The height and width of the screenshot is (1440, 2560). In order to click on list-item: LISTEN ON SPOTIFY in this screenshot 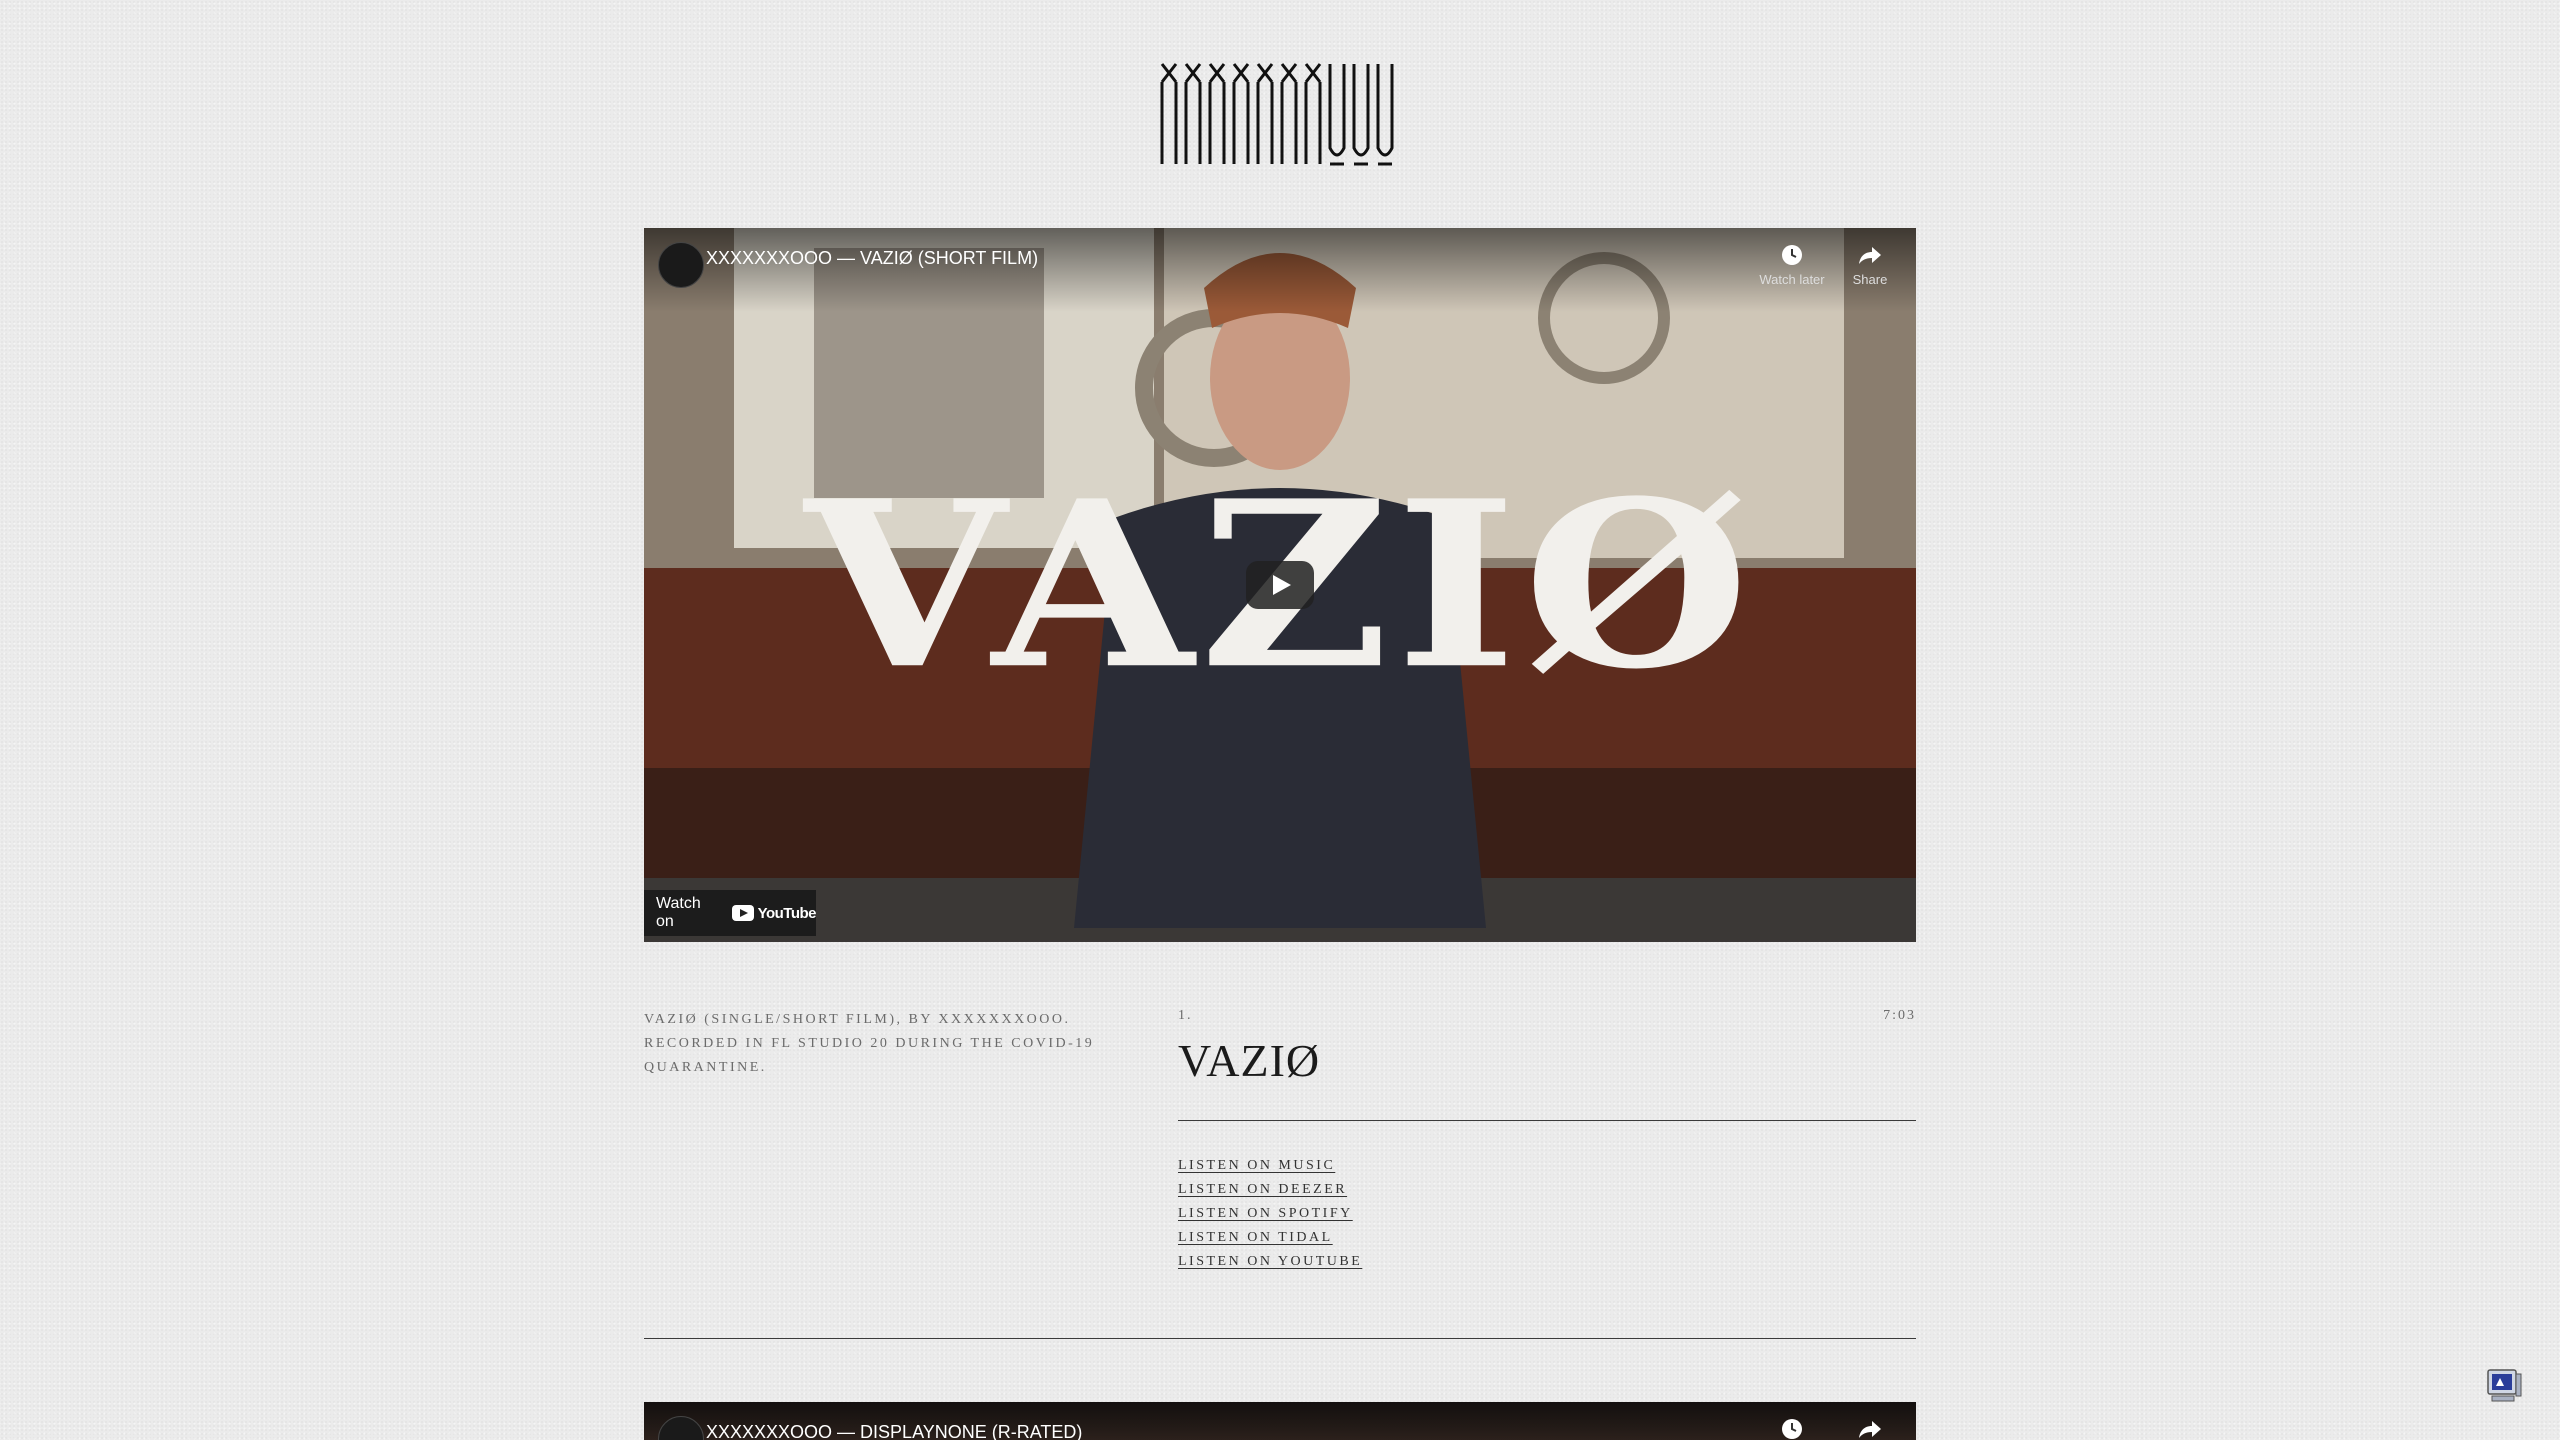, I will do `click(1270, 1216)`.